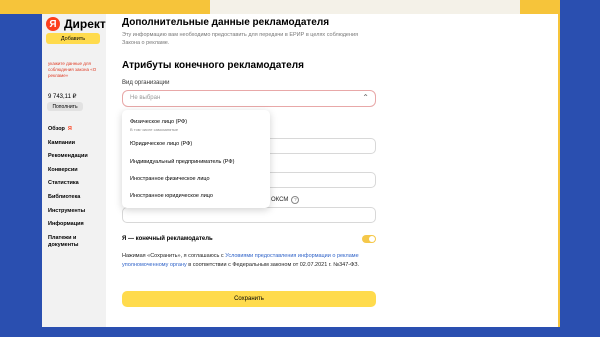 This screenshot has width=600, height=337. Describe the element at coordinates (154, 129) in the screenshot. I see `dropdown-option-sublabel: В том числе самозанятые` at that location.